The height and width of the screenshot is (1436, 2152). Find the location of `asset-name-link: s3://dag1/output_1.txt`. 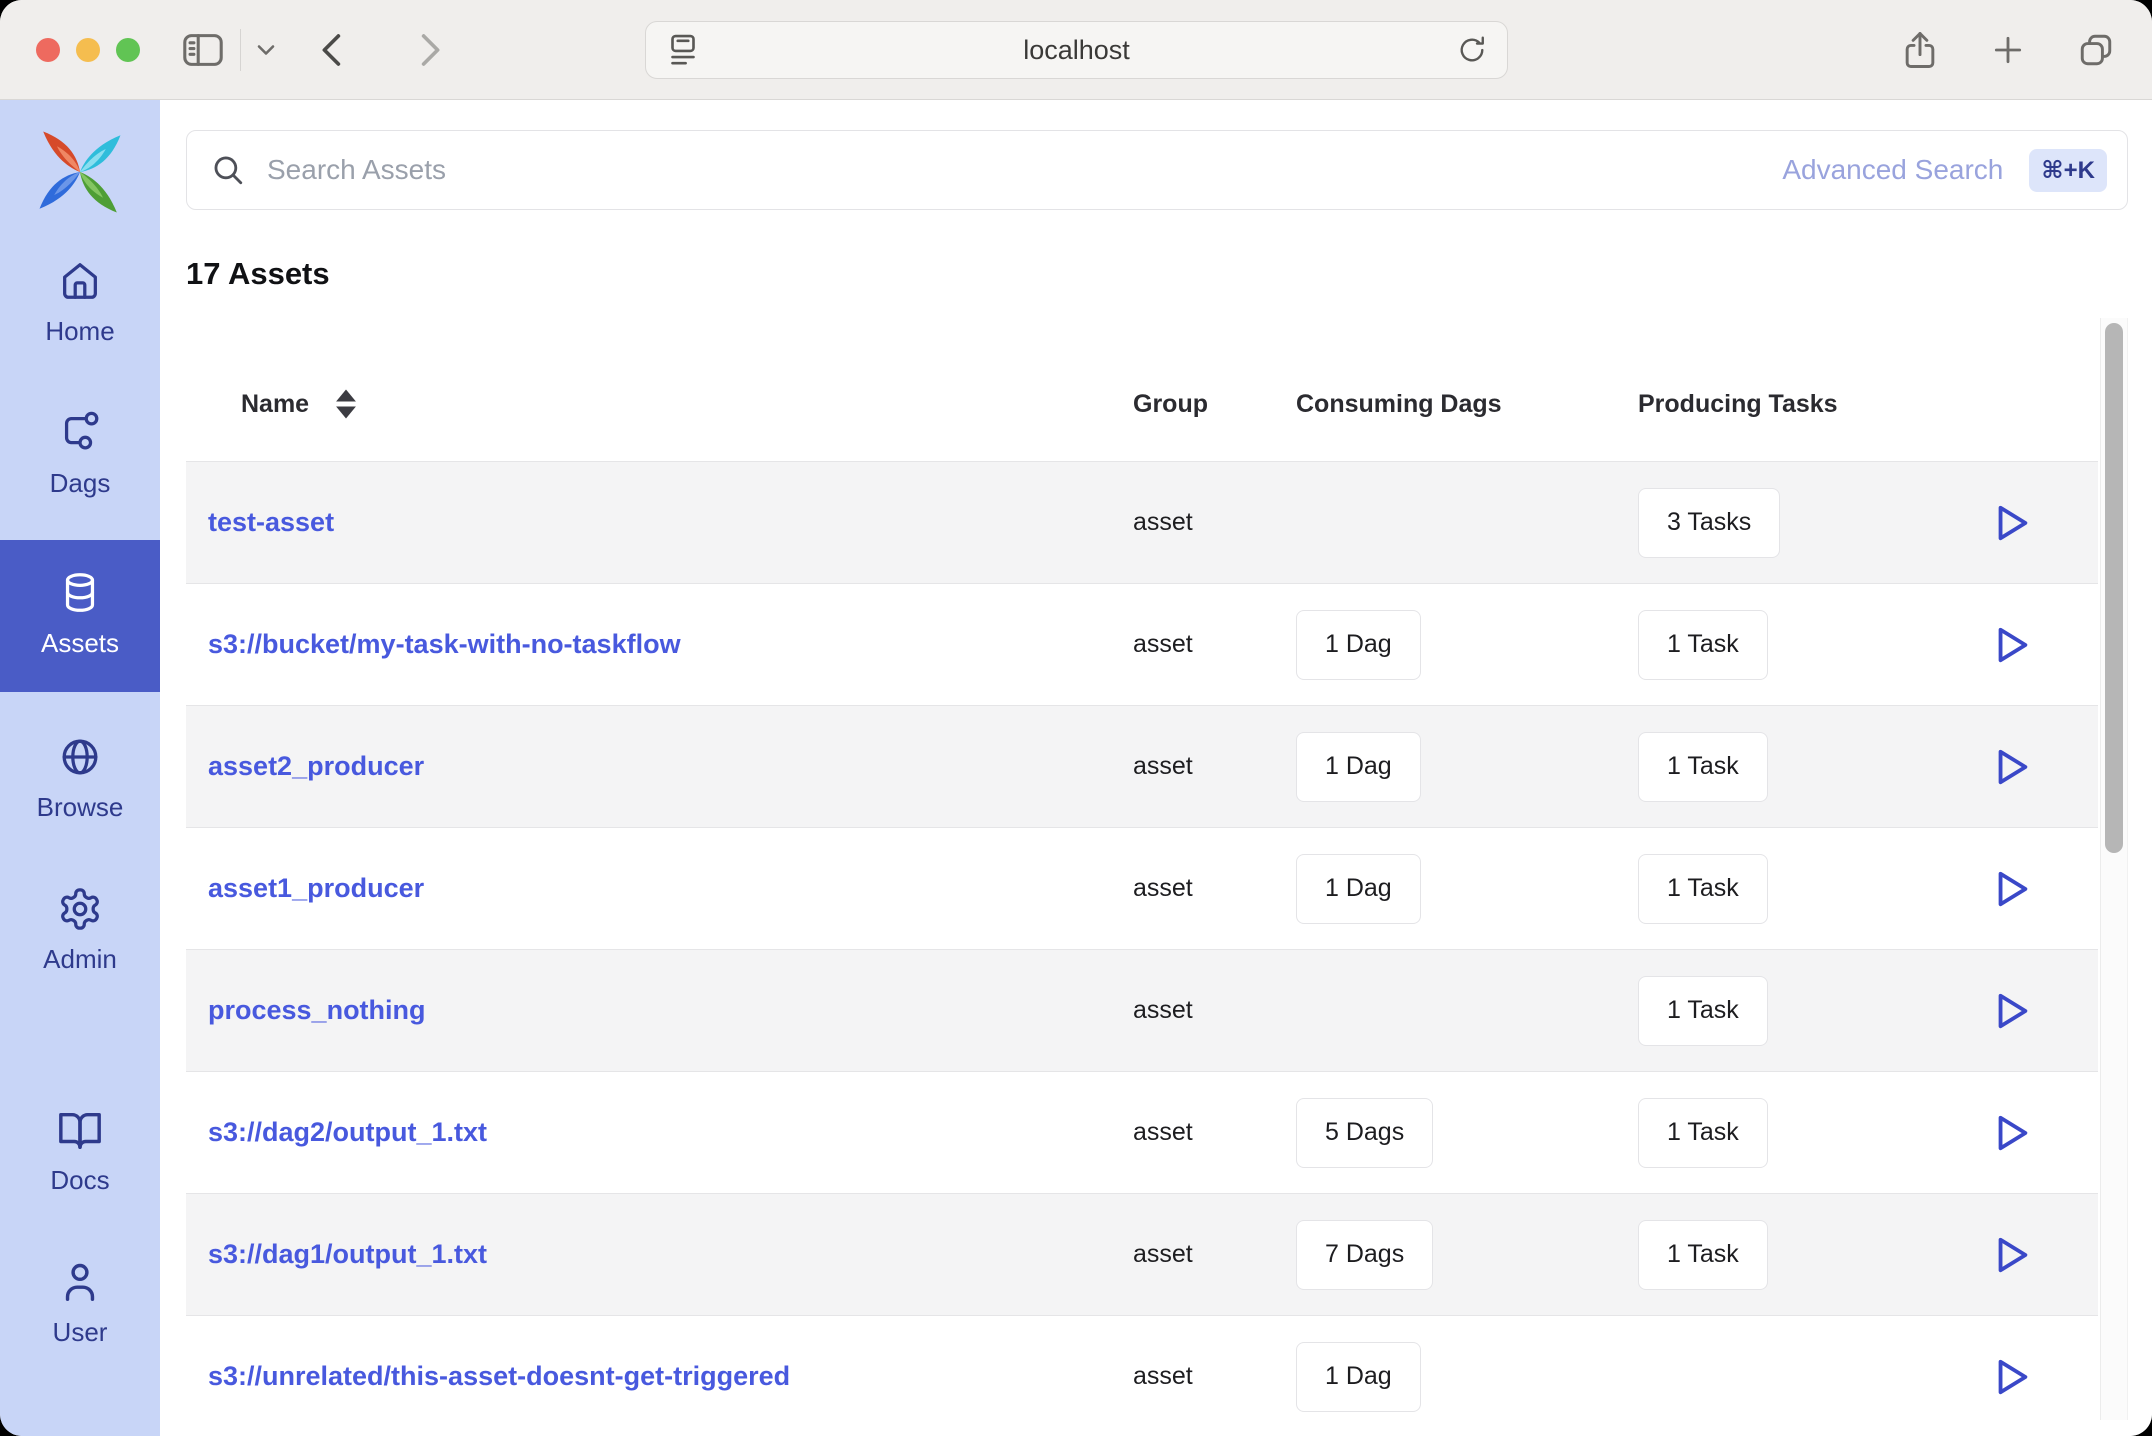

asset-name-link: s3://dag1/output_1.txt is located at coordinates (347, 1254).